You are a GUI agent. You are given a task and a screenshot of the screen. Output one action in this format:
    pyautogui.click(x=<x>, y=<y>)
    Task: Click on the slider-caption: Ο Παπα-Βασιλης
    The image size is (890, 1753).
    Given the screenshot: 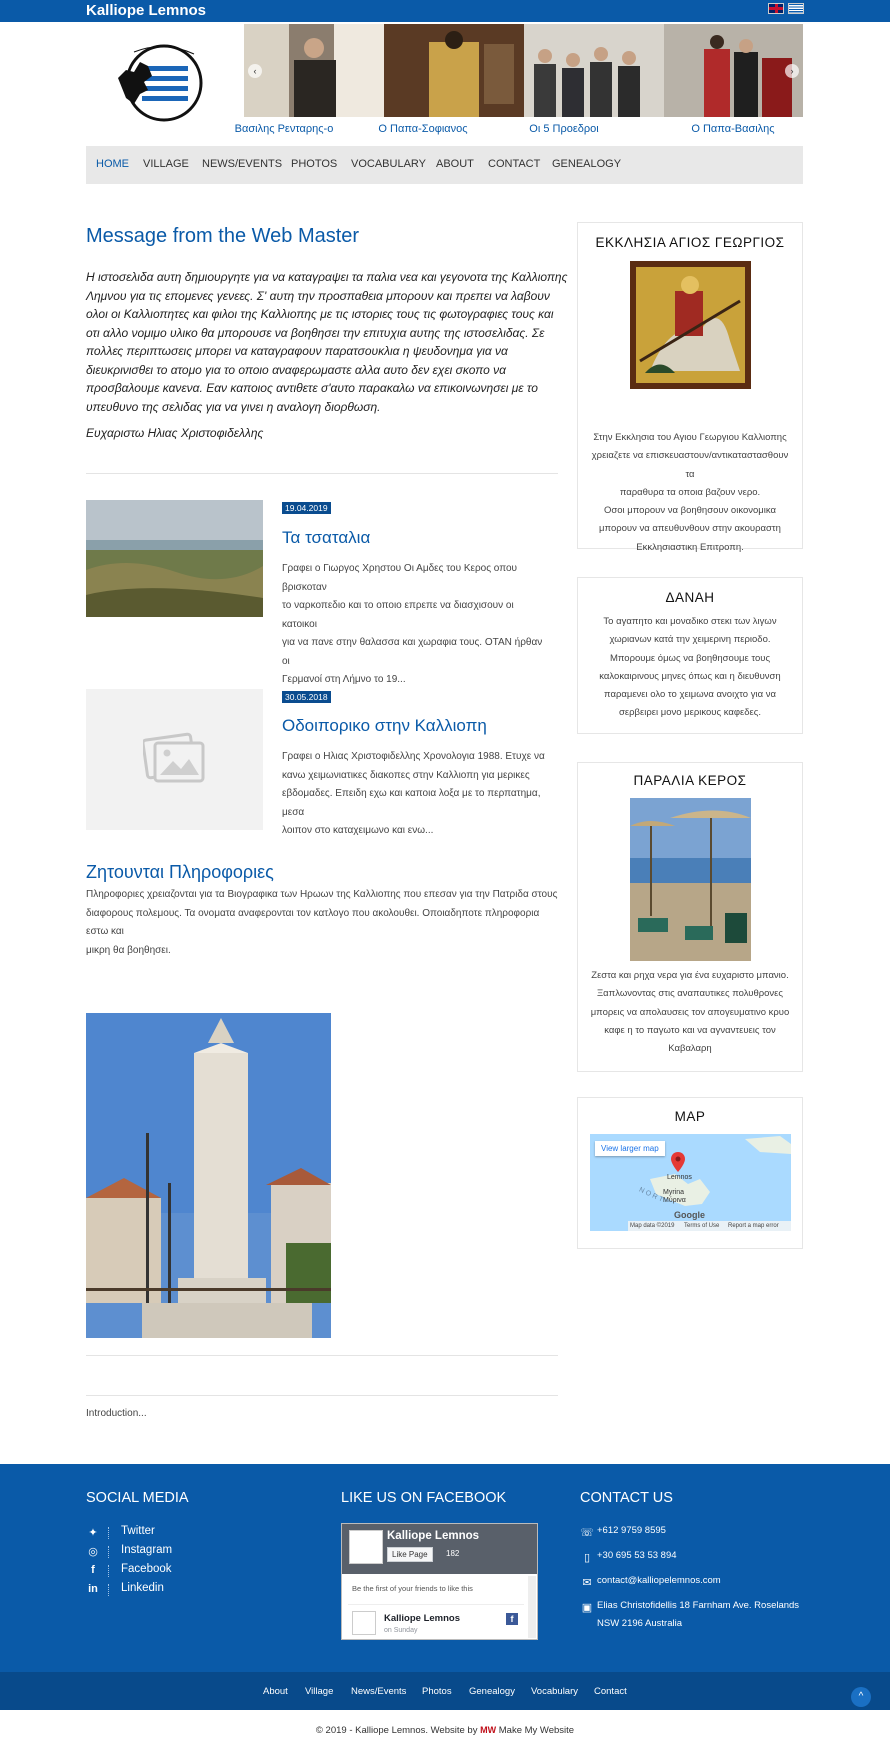 What is the action you would take?
    pyautogui.click(x=733, y=129)
    